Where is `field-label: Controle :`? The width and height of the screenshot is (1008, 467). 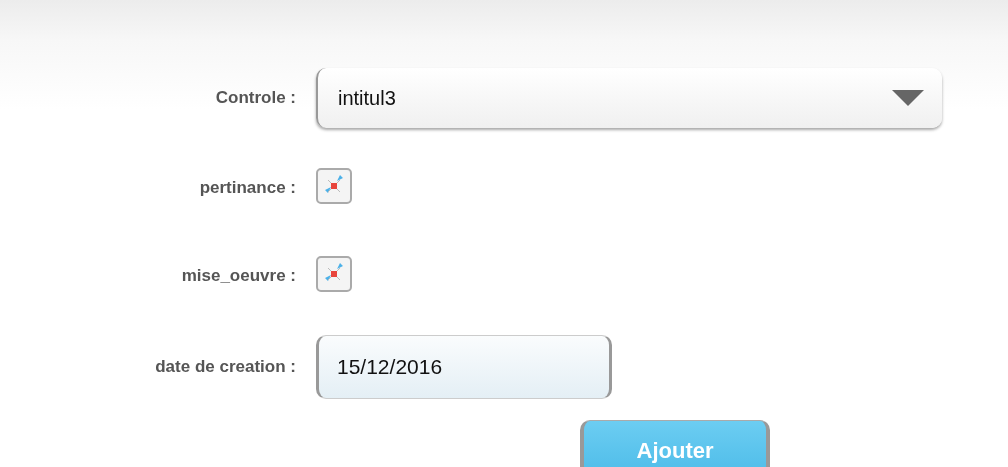 field-label: Controle : is located at coordinates (255, 98).